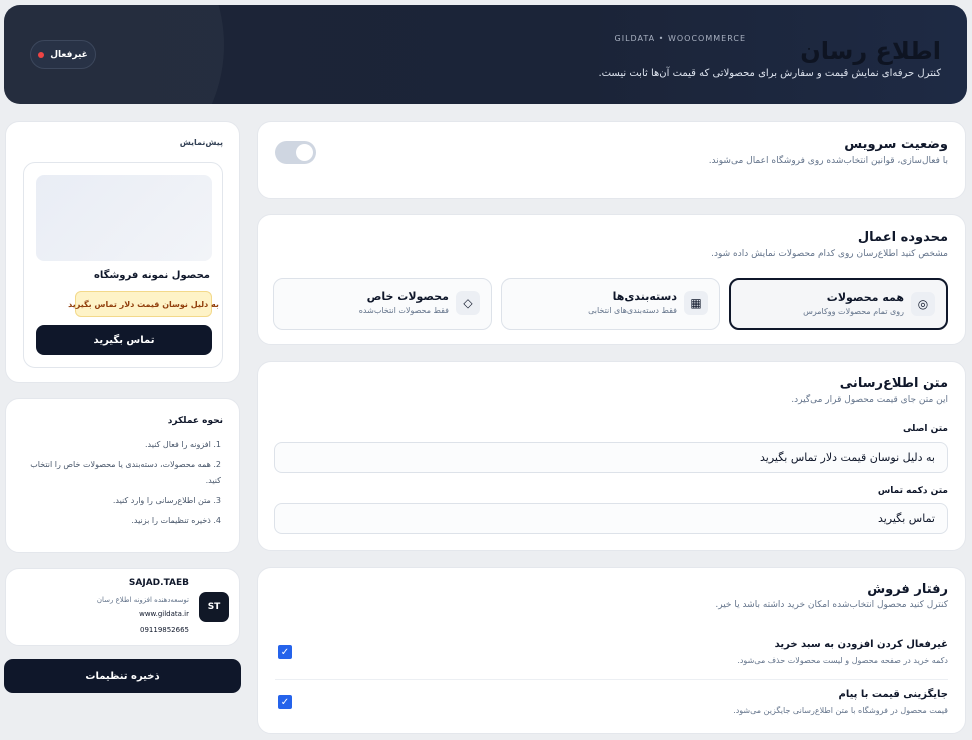  I want to click on option-hint: فقط محصولات انتخاب‌شده, so click(403, 310).